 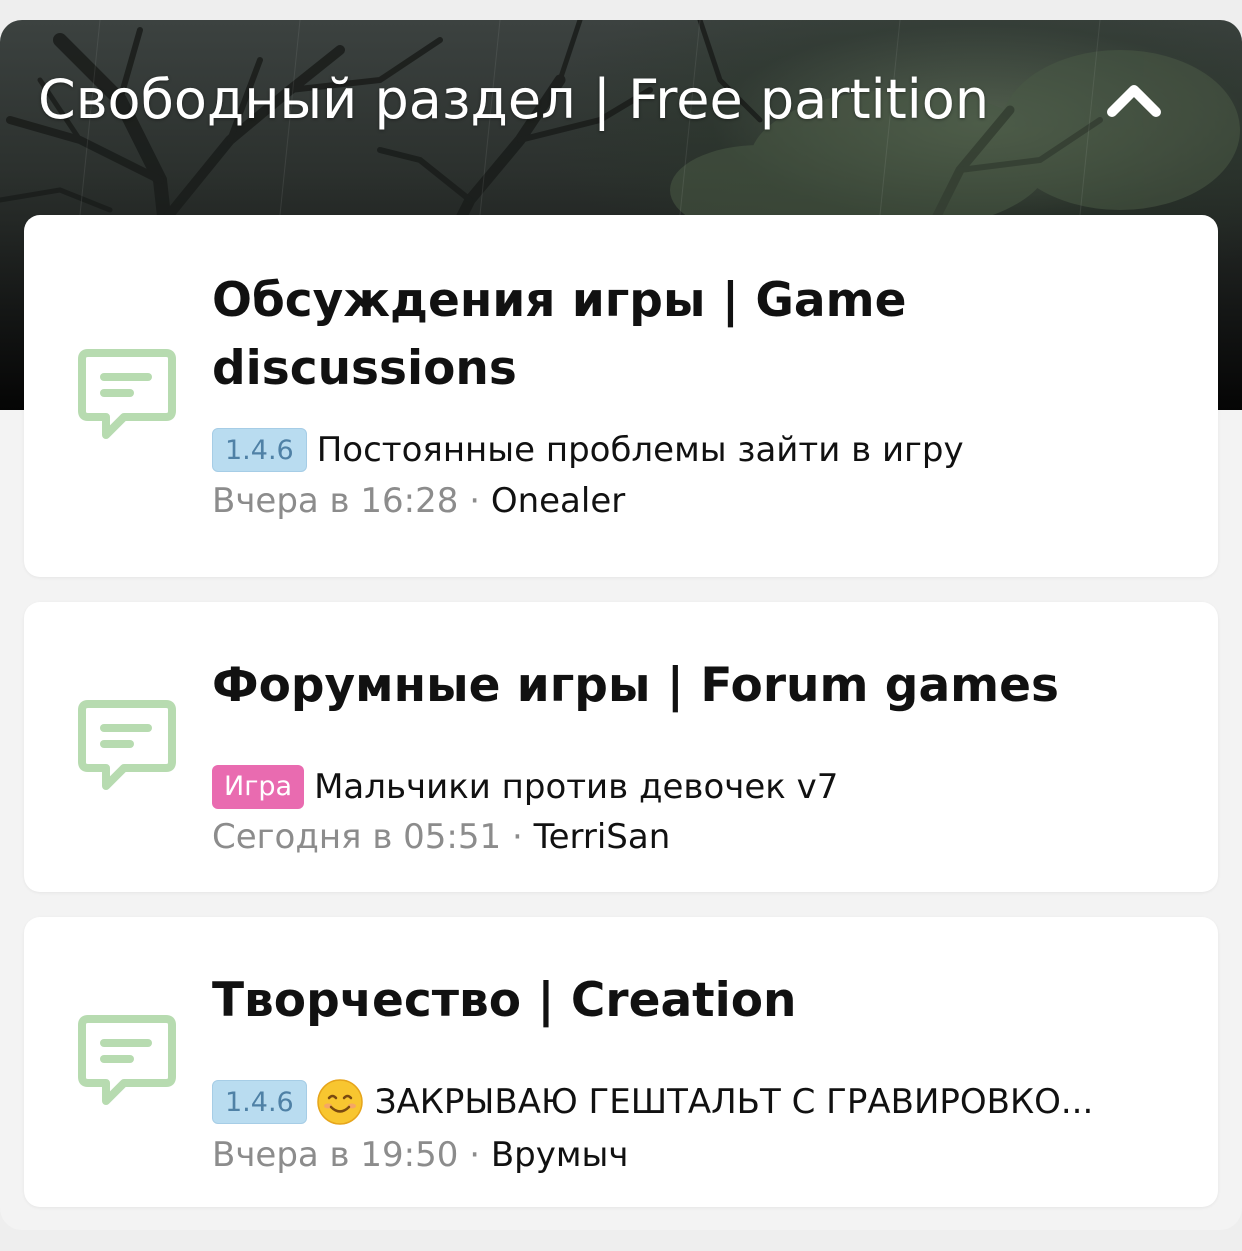 What do you see at coordinates (602, 837) in the screenshot?
I see `last-post-author: TerriSan` at bounding box center [602, 837].